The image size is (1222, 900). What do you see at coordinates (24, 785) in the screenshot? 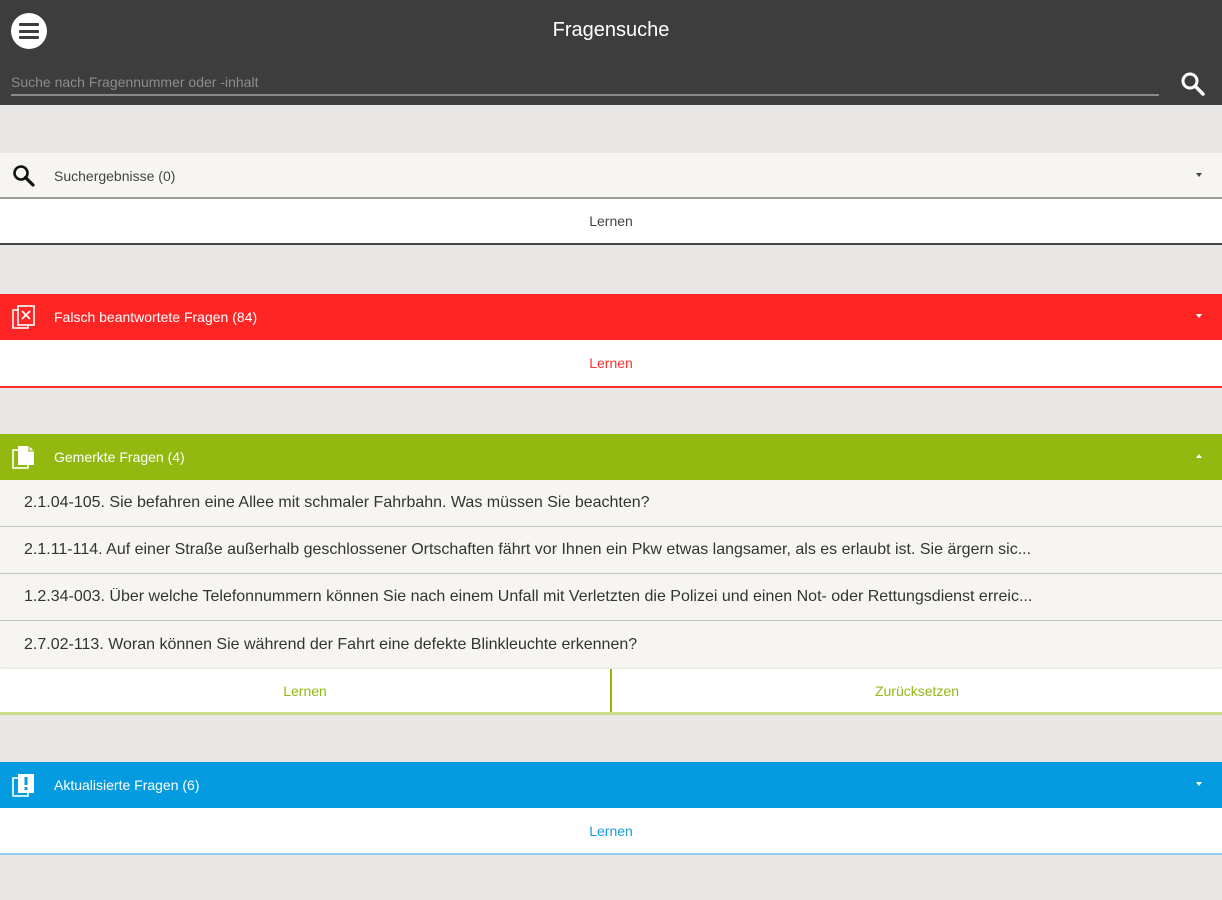
I see `updated-questions-icon` at bounding box center [24, 785].